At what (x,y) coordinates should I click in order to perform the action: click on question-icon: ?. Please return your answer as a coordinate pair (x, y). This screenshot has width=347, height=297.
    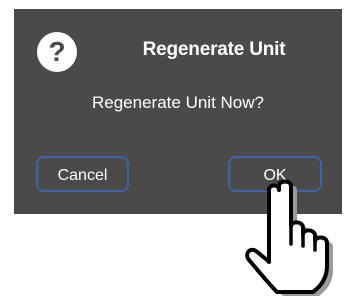
    Looking at the image, I should click on (57, 52).